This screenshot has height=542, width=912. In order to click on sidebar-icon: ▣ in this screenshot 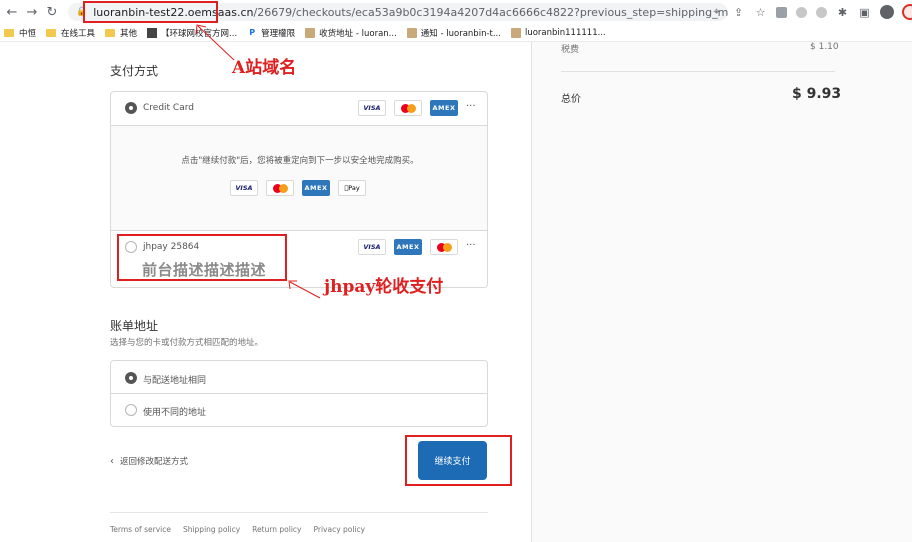, I will do `click(864, 12)`.